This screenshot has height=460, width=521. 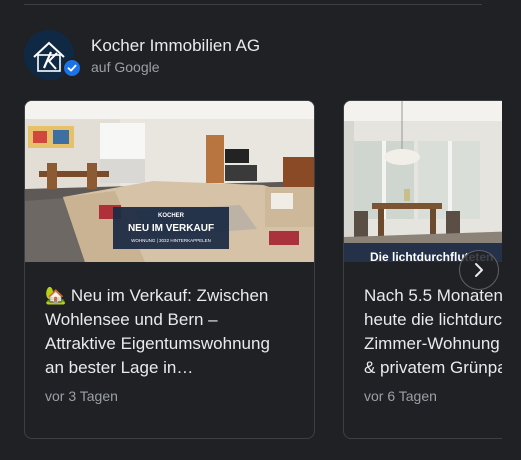 What do you see at coordinates (171, 216) in the screenshot?
I see `overlay-brand: KOCHER` at bounding box center [171, 216].